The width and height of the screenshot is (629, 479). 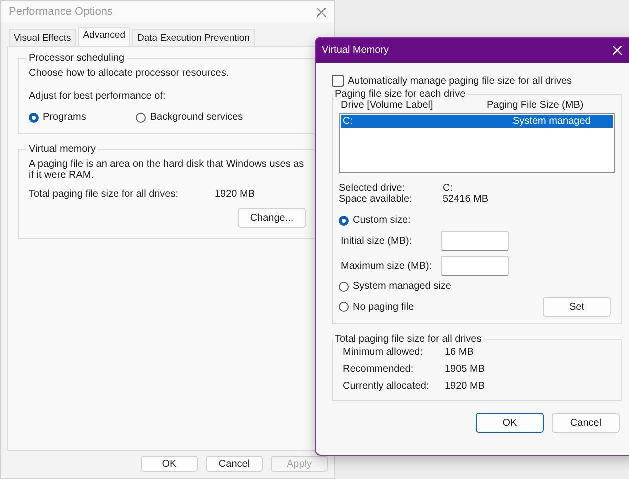 What do you see at coordinates (193, 37) in the screenshot?
I see `tab: Data Execution Prevention` at bounding box center [193, 37].